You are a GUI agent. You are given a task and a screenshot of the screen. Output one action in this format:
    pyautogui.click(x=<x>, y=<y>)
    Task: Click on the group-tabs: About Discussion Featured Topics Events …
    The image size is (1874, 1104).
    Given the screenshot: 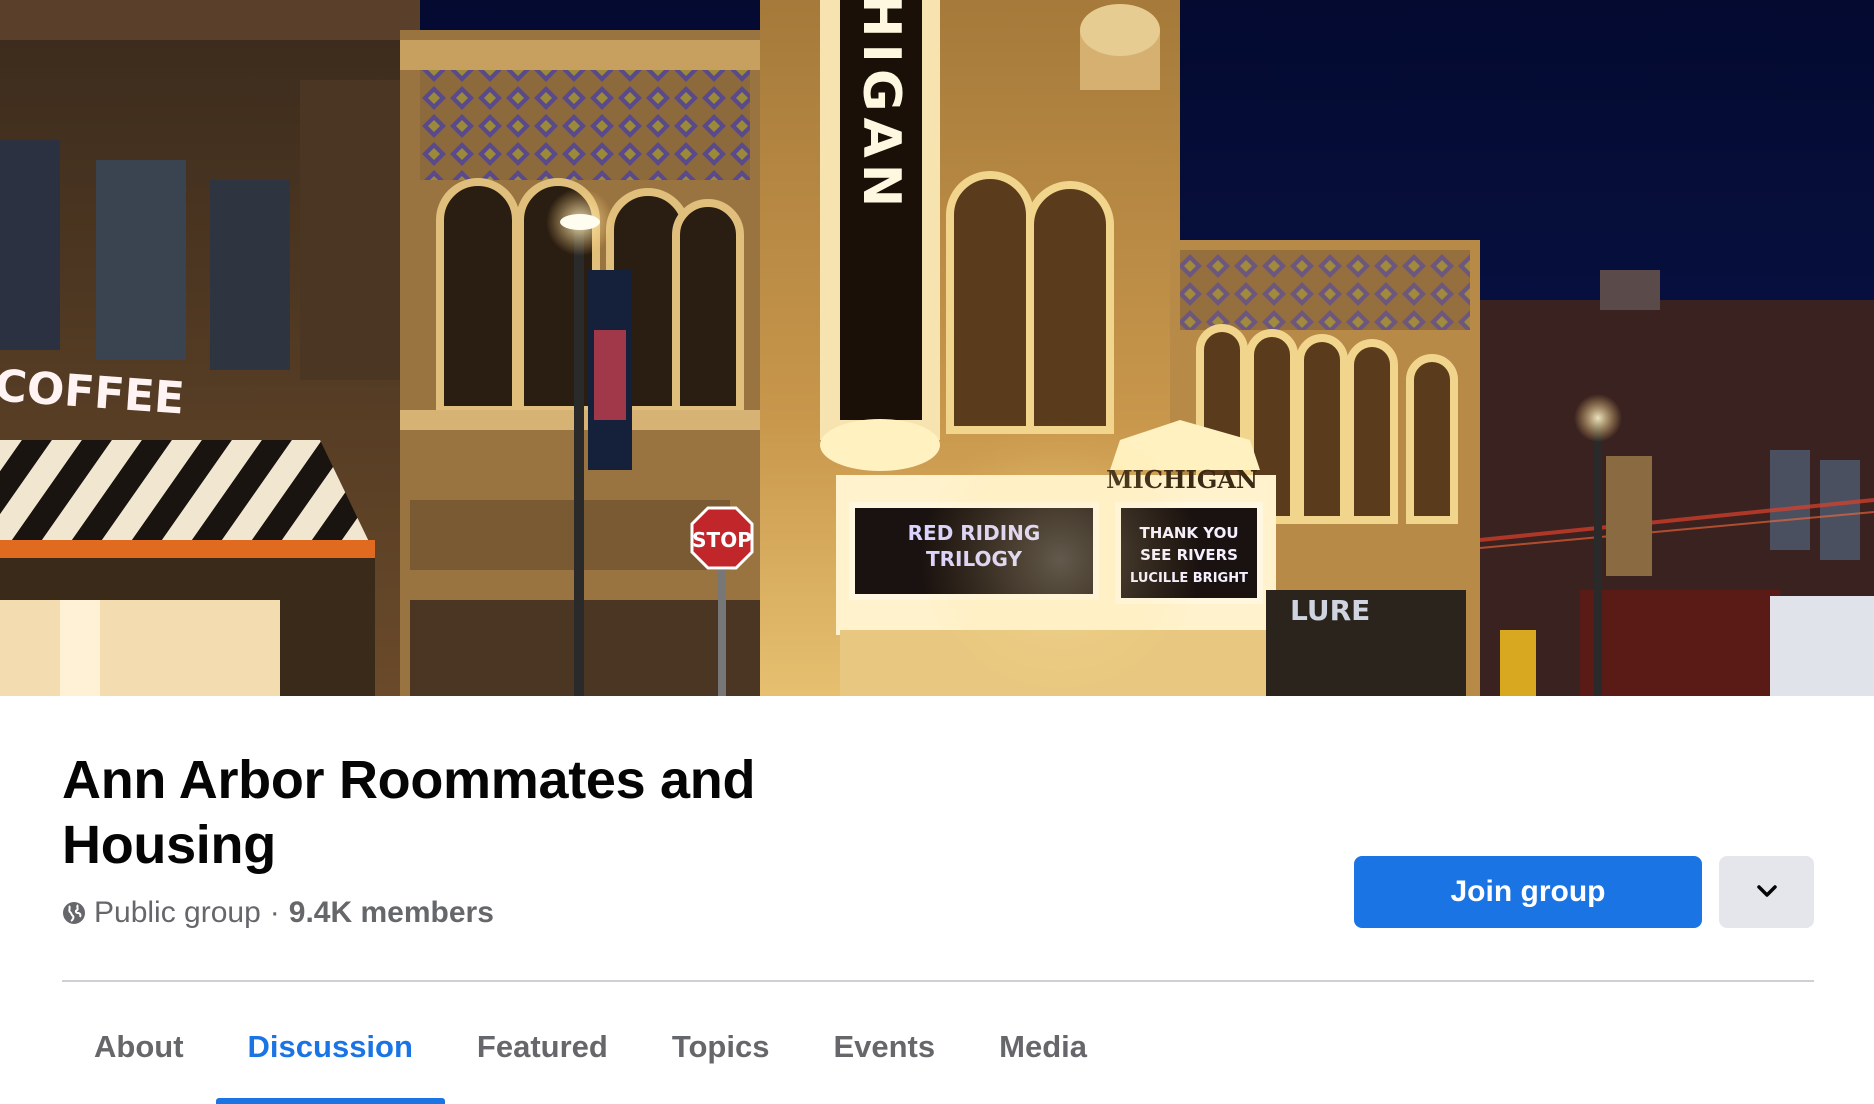 What is the action you would take?
    pyautogui.click(x=590, y=1056)
    